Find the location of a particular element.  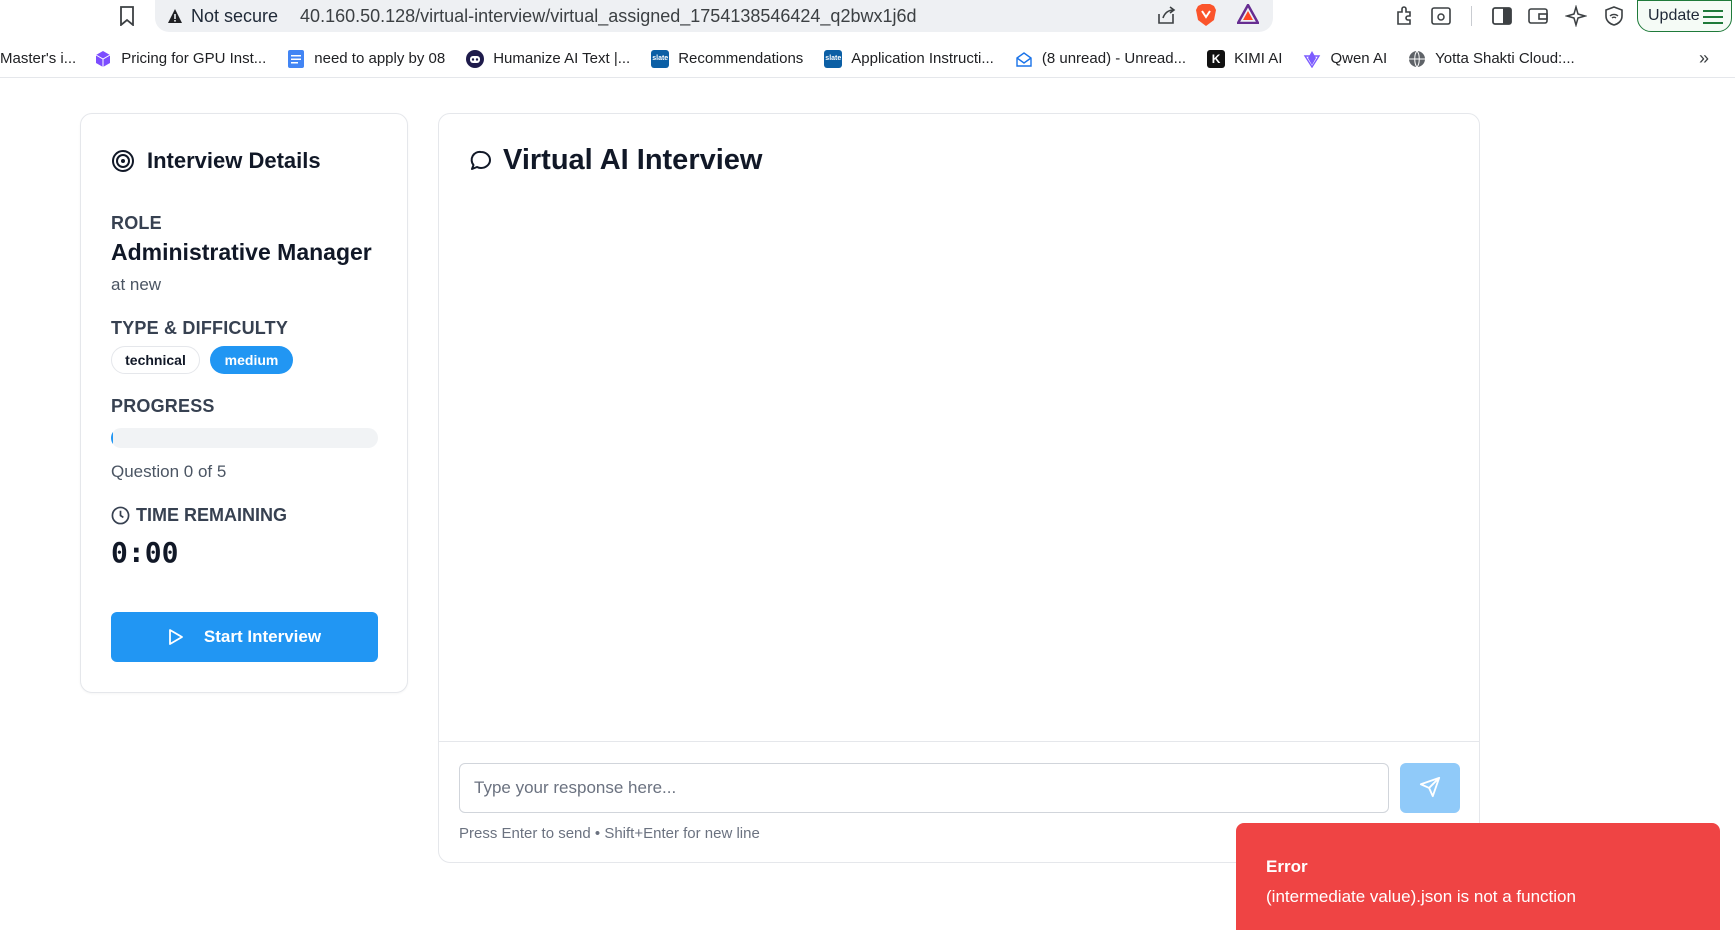

menu-icon is located at coordinates (1713, 19).